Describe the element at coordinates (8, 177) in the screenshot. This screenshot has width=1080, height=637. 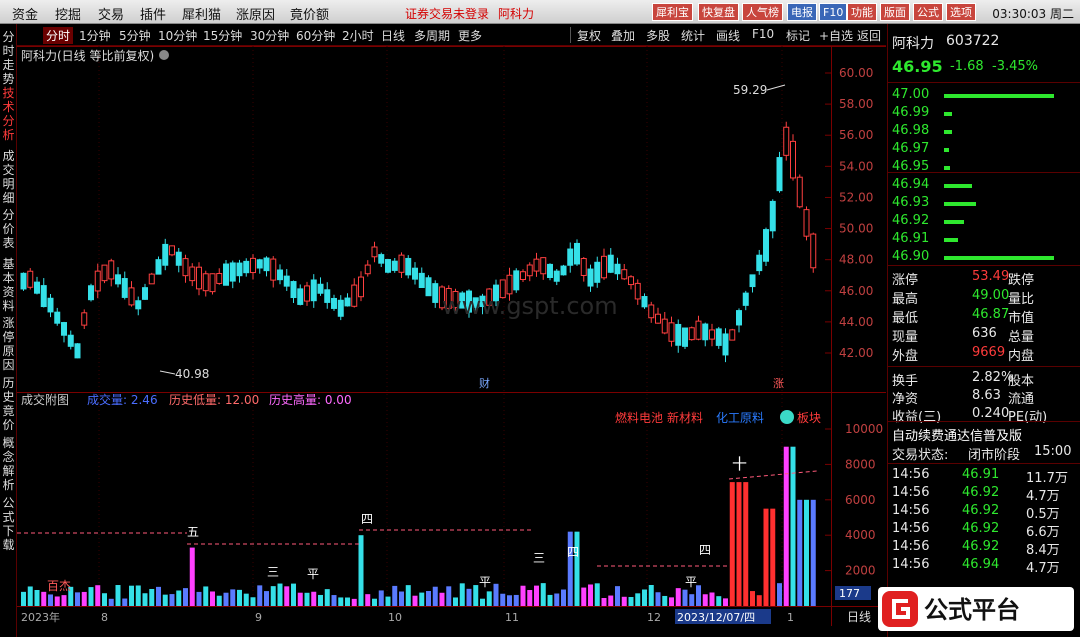
I see `tab-chengjiaomingxi: 成交明细` at that location.